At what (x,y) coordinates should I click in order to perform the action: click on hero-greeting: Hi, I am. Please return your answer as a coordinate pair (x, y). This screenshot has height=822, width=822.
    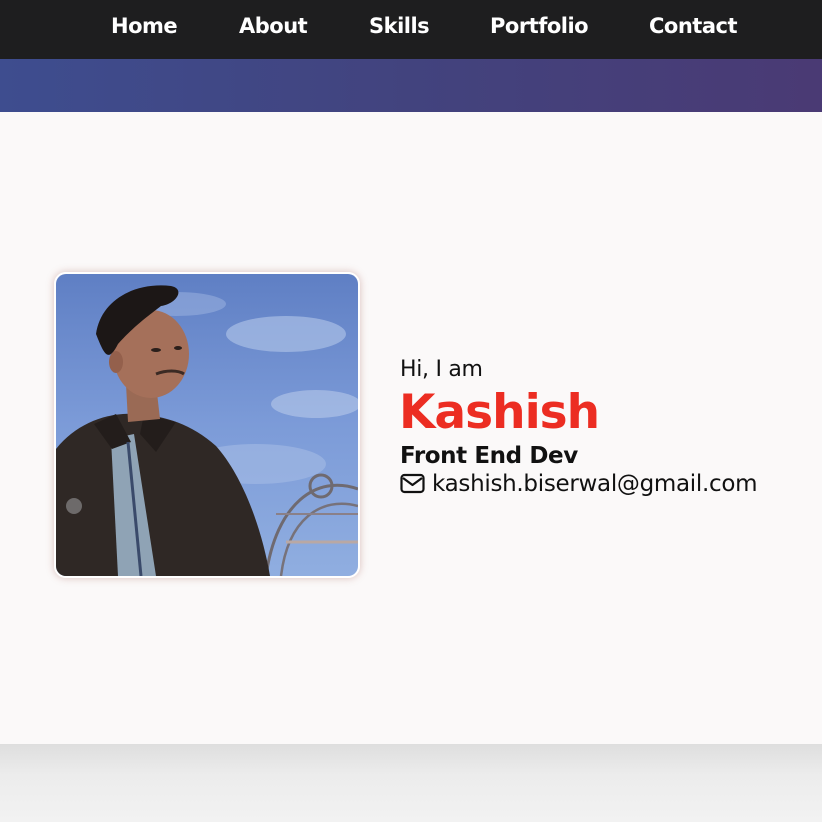
    Looking at the image, I should click on (441, 369).